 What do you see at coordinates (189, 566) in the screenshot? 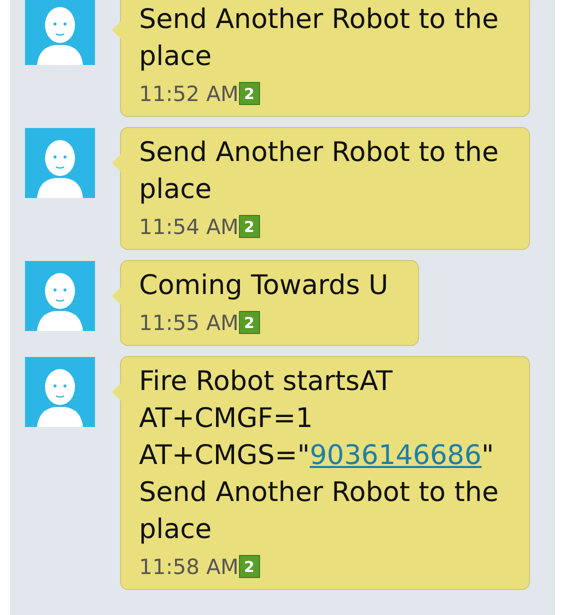
I see `message-time: 11:58 AM` at bounding box center [189, 566].